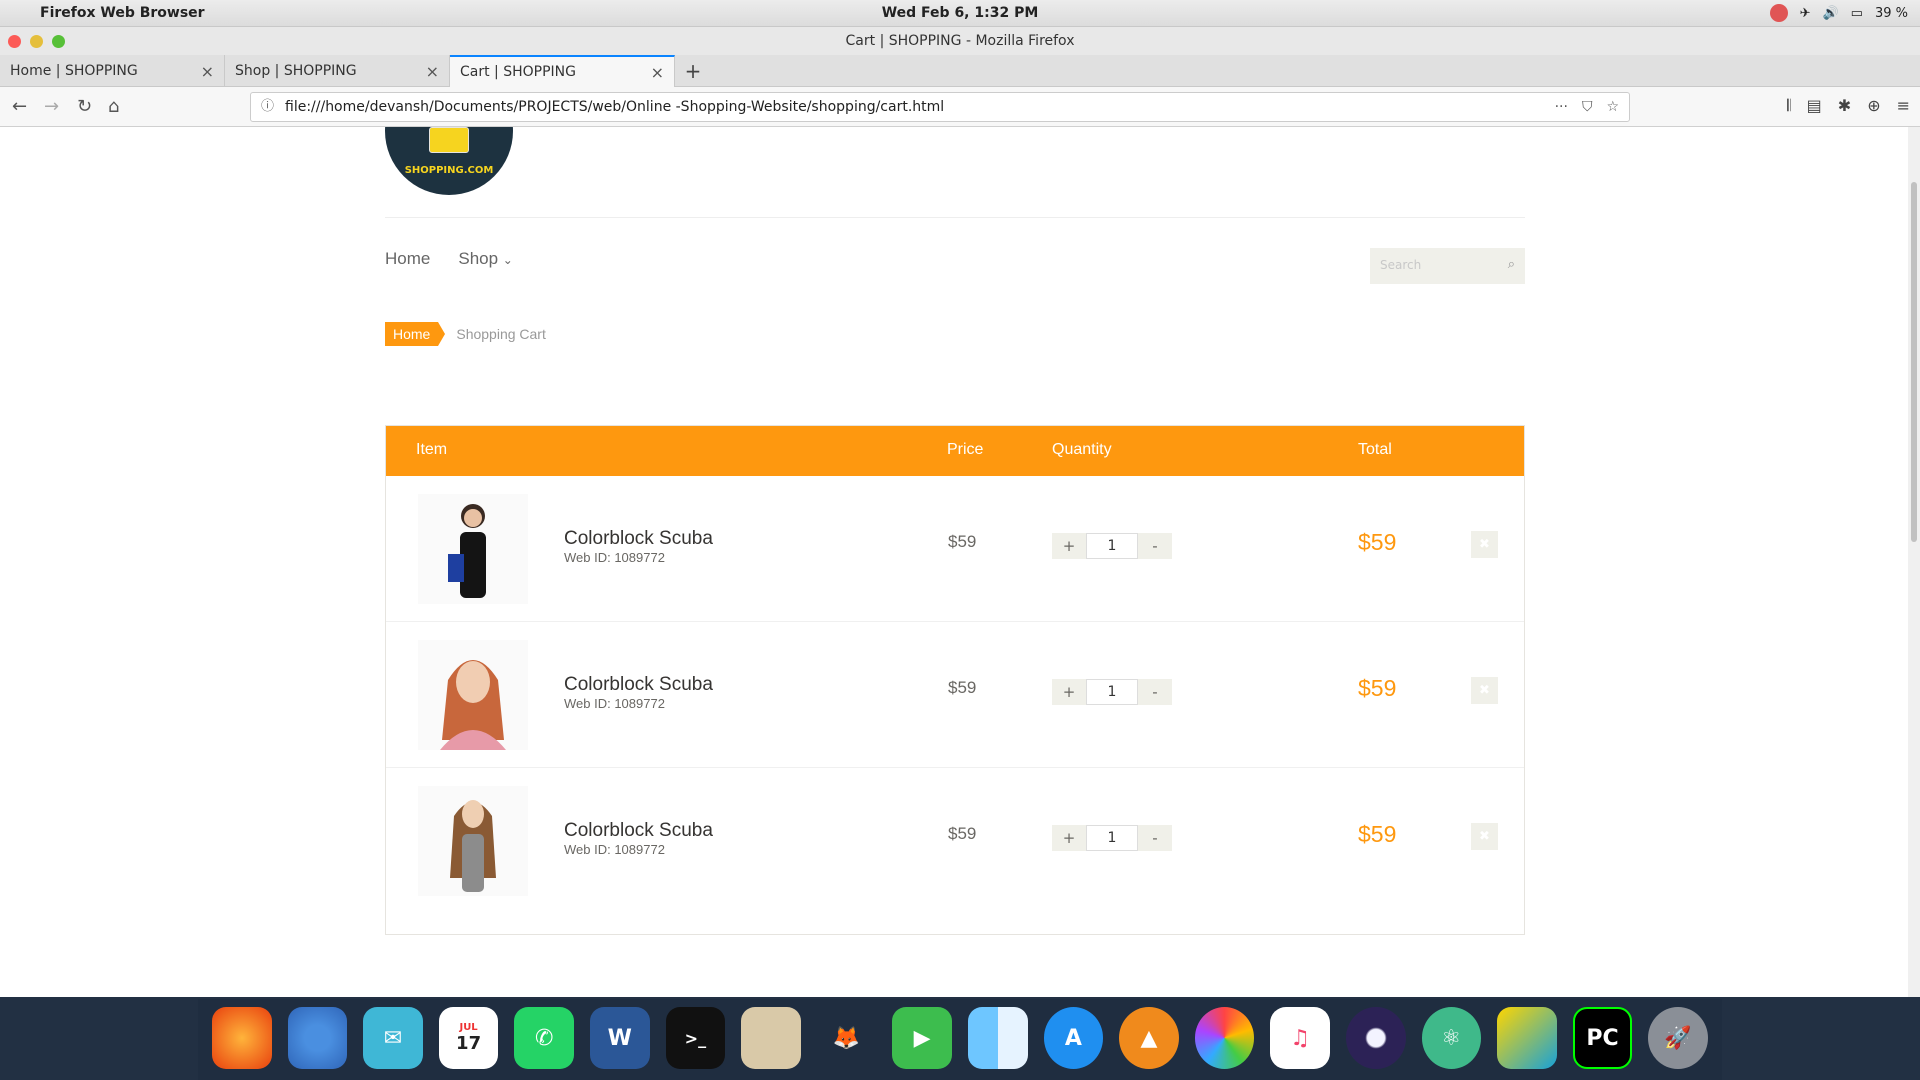 This screenshot has height=1080, width=1920. Describe the element at coordinates (407, 259) in the screenshot. I see `menu-home: Home` at that location.